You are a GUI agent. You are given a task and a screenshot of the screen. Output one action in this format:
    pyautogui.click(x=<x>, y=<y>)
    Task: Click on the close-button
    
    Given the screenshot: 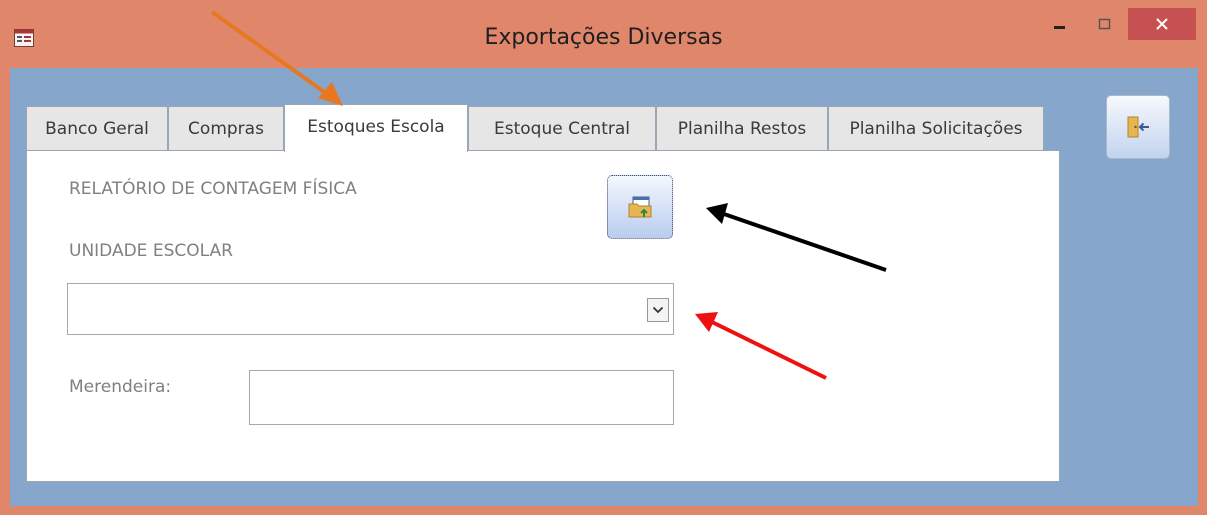 What is the action you would take?
    pyautogui.click(x=1162, y=24)
    